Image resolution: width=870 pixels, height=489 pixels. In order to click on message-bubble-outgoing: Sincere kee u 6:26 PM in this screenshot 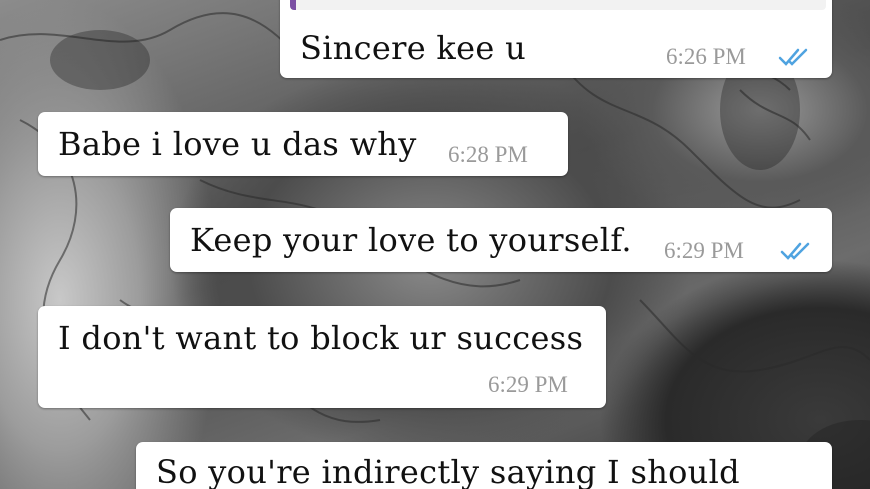, I will do `click(556, 39)`.